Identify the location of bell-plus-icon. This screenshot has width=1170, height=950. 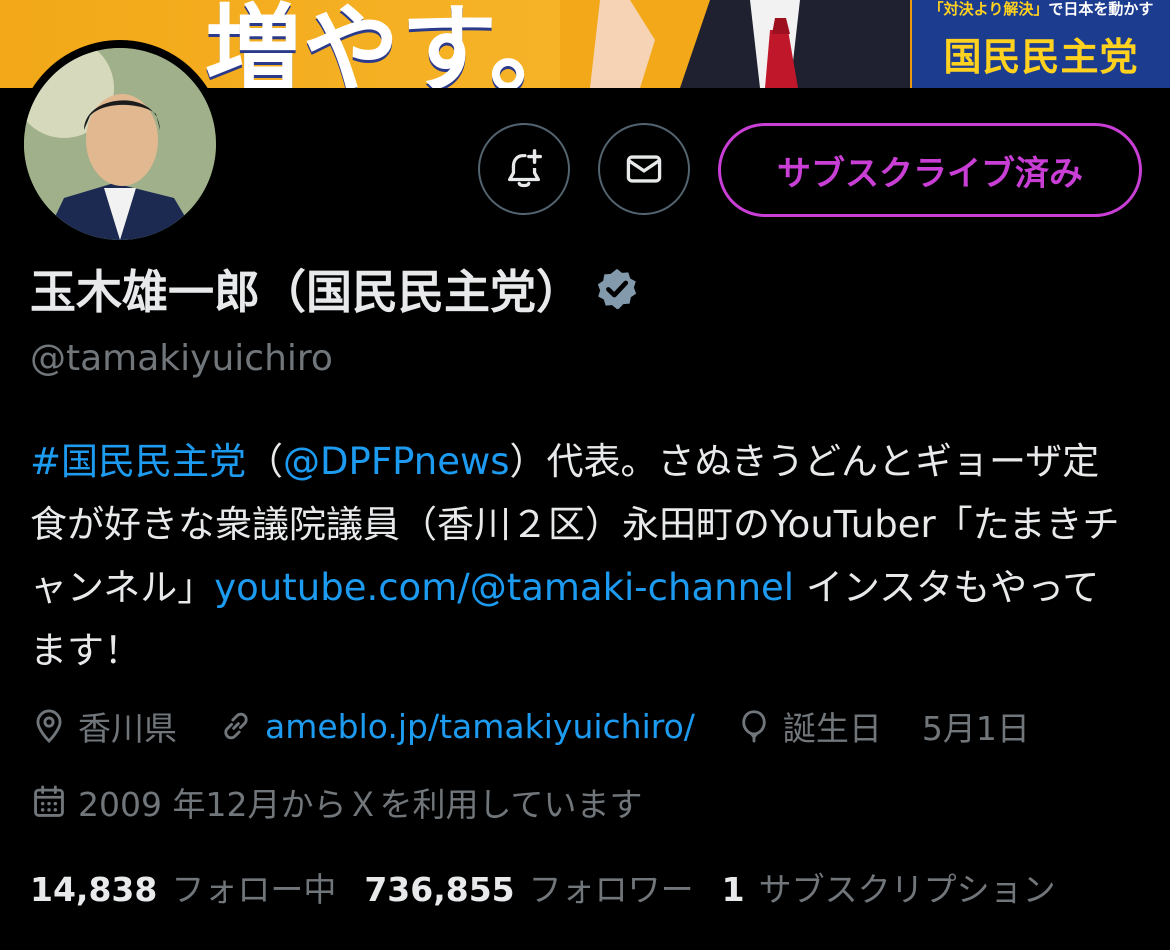
(525, 168).